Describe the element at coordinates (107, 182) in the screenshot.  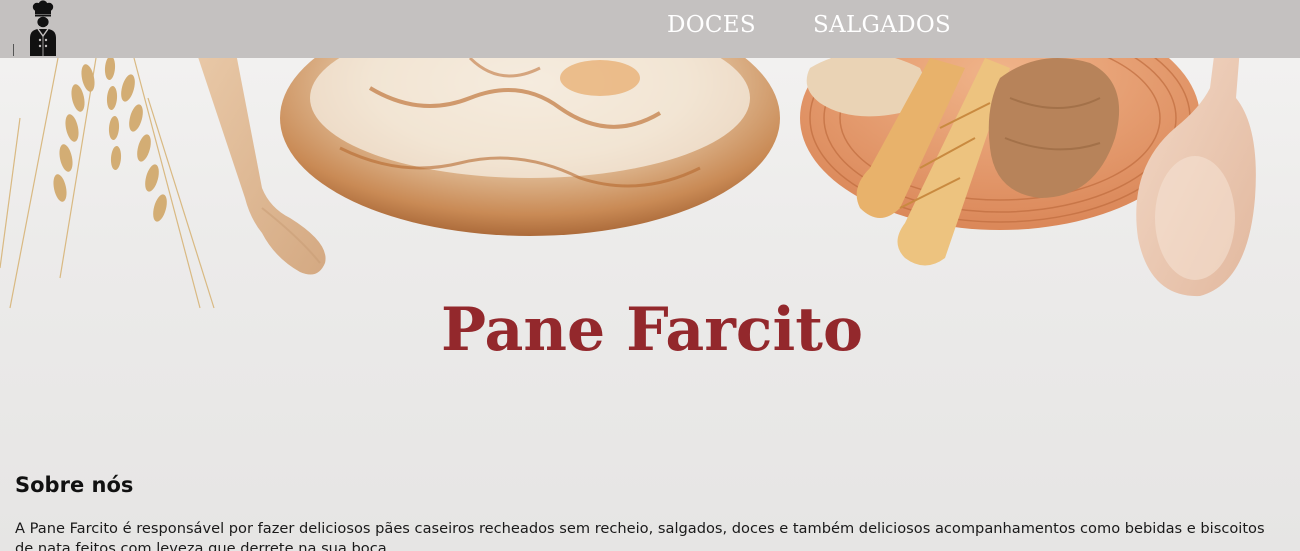
I see `wheat-icon` at that location.